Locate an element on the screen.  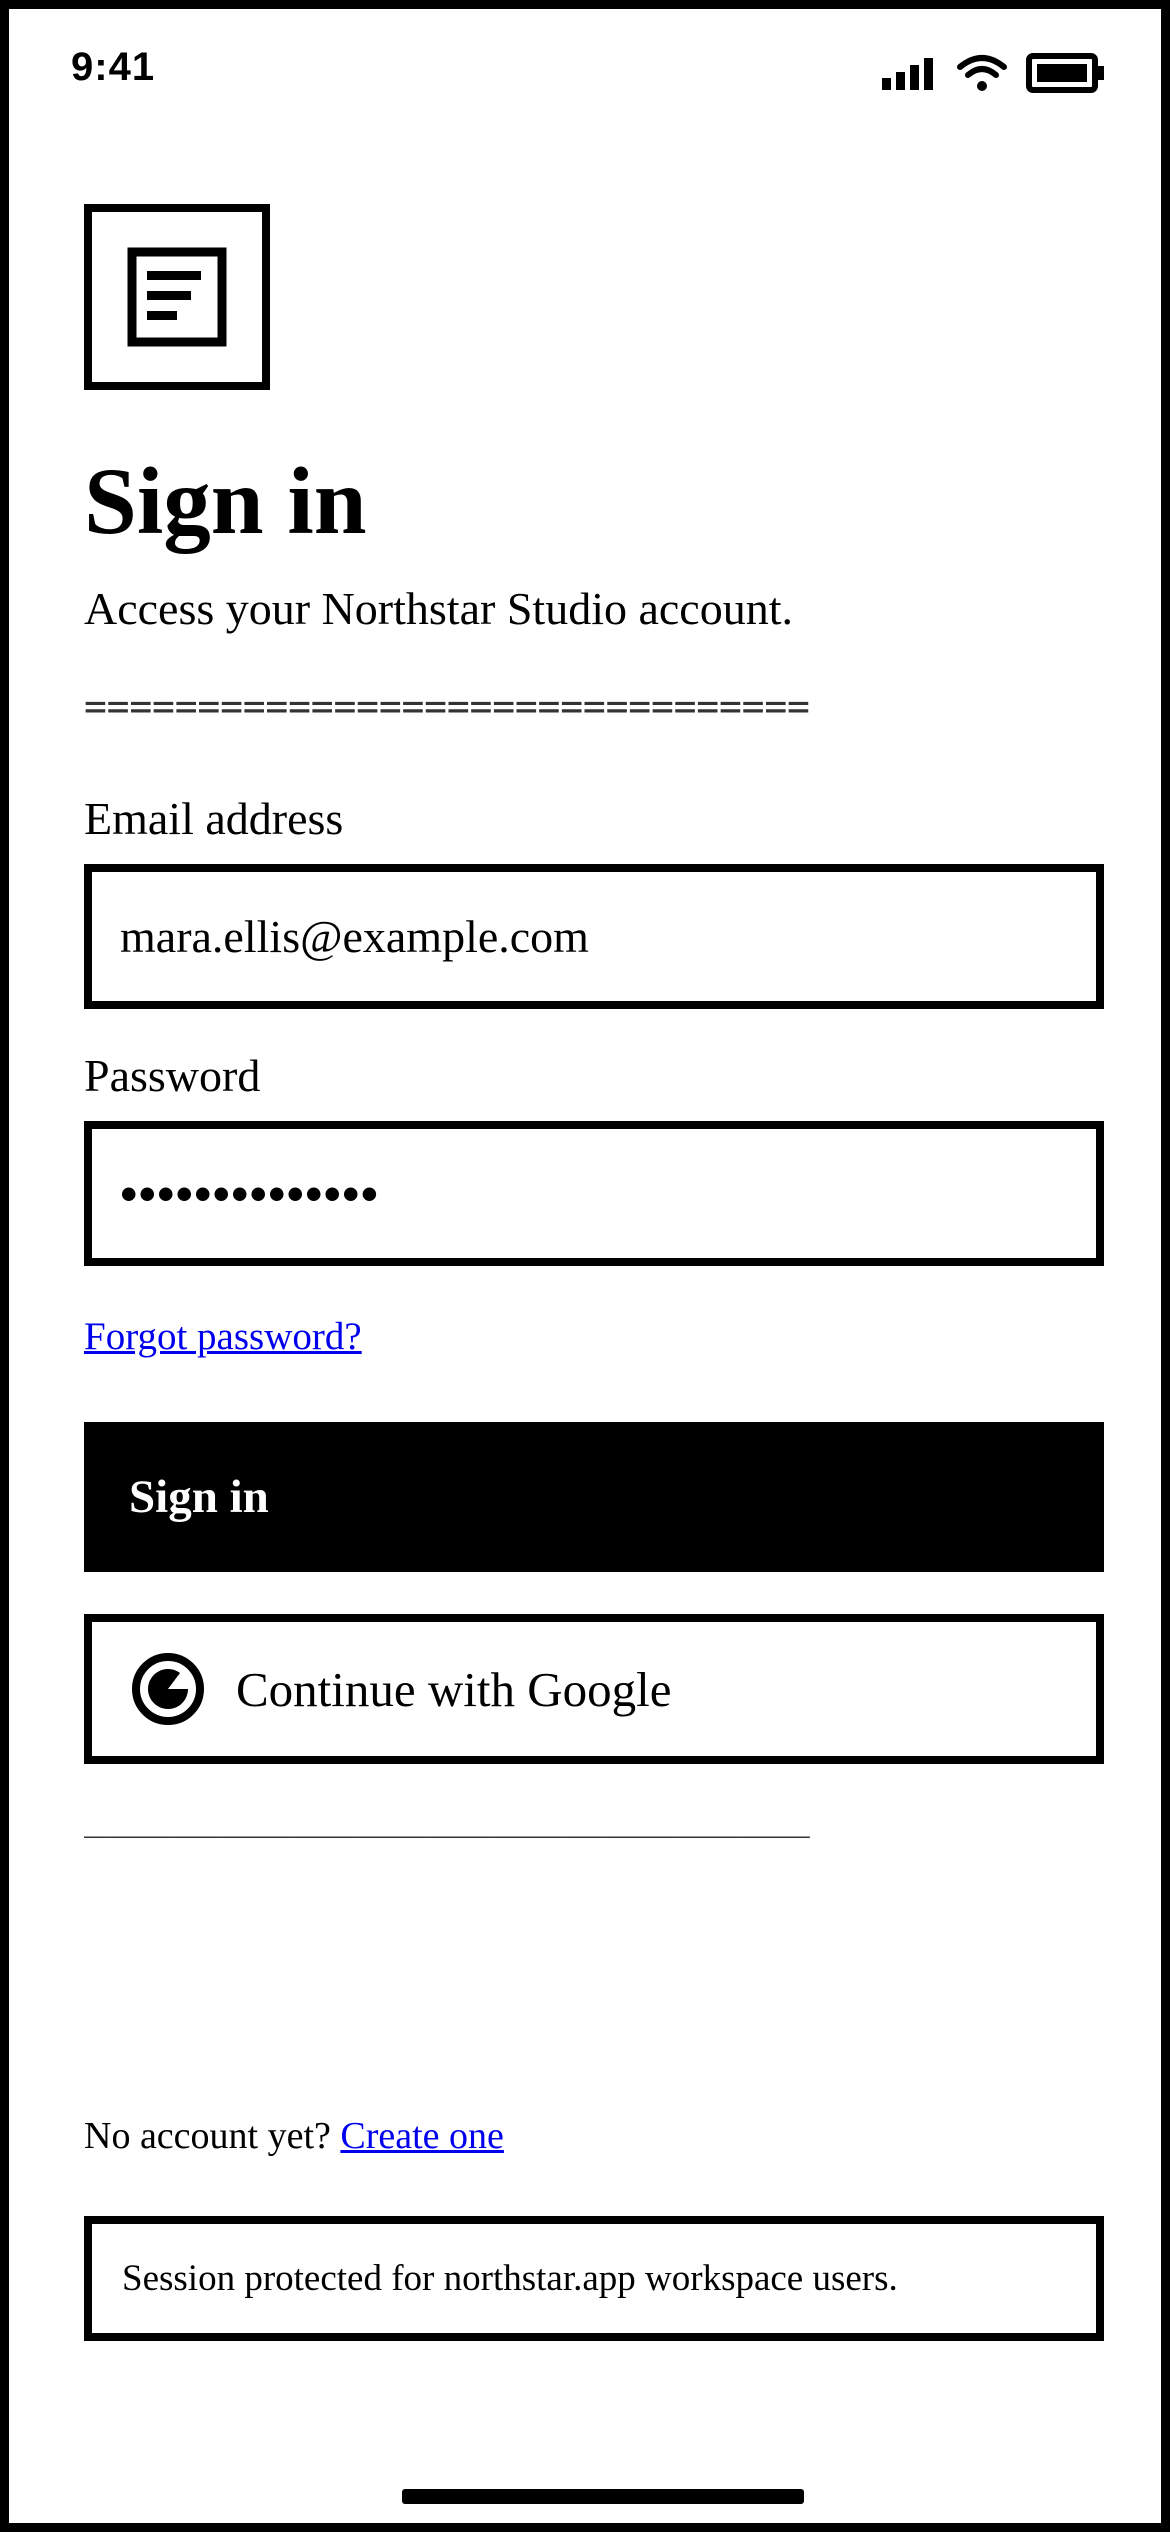
status-bar: 9:41 is located at coordinates (585, 69).